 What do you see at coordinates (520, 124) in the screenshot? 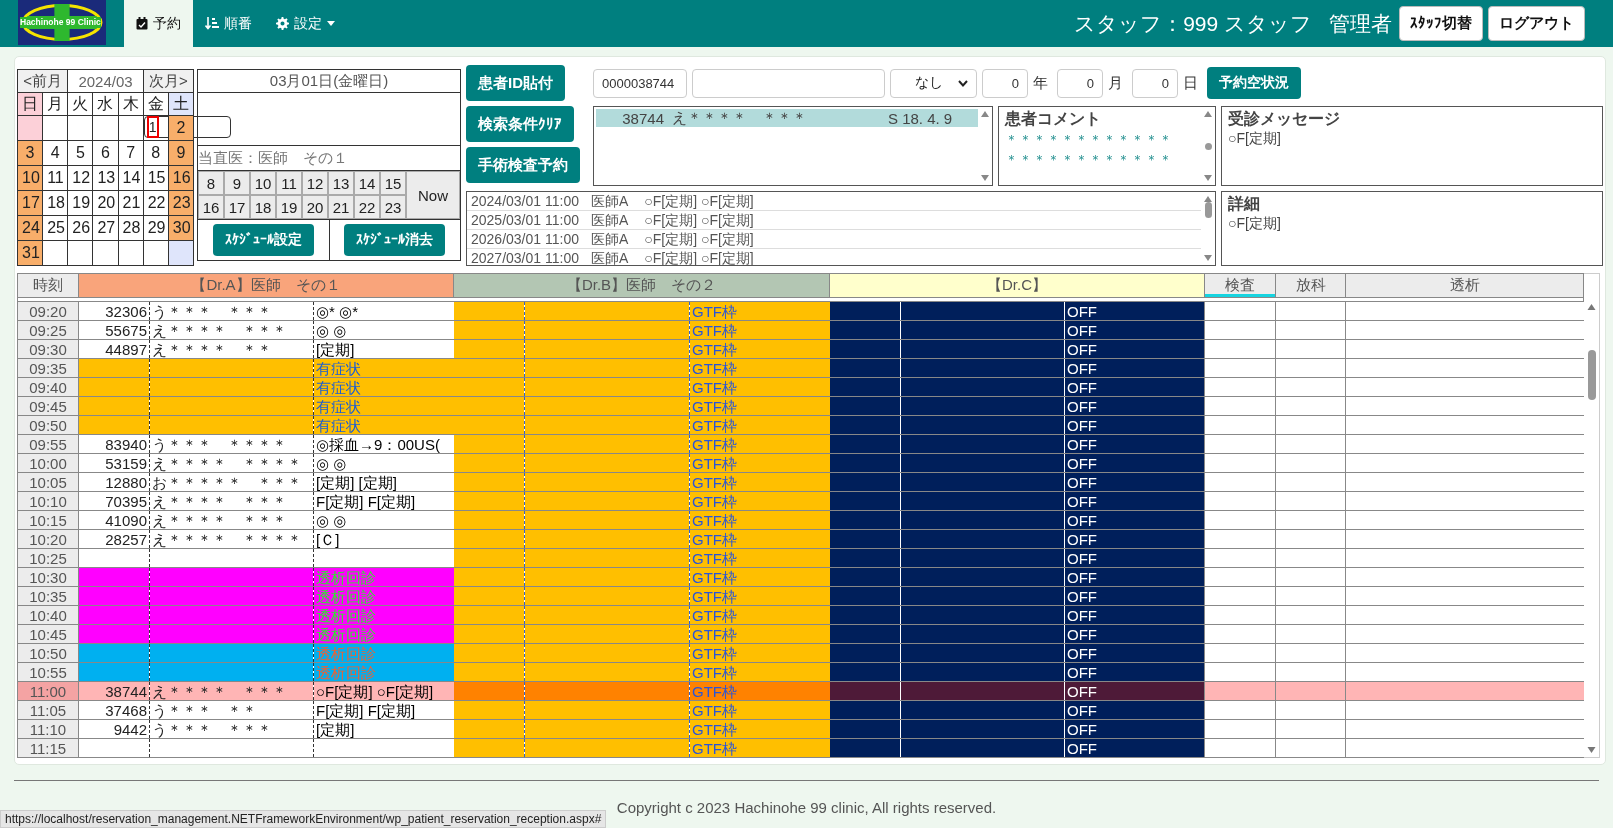
I see `action-button: 検索条件ｸﾘｱ` at bounding box center [520, 124].